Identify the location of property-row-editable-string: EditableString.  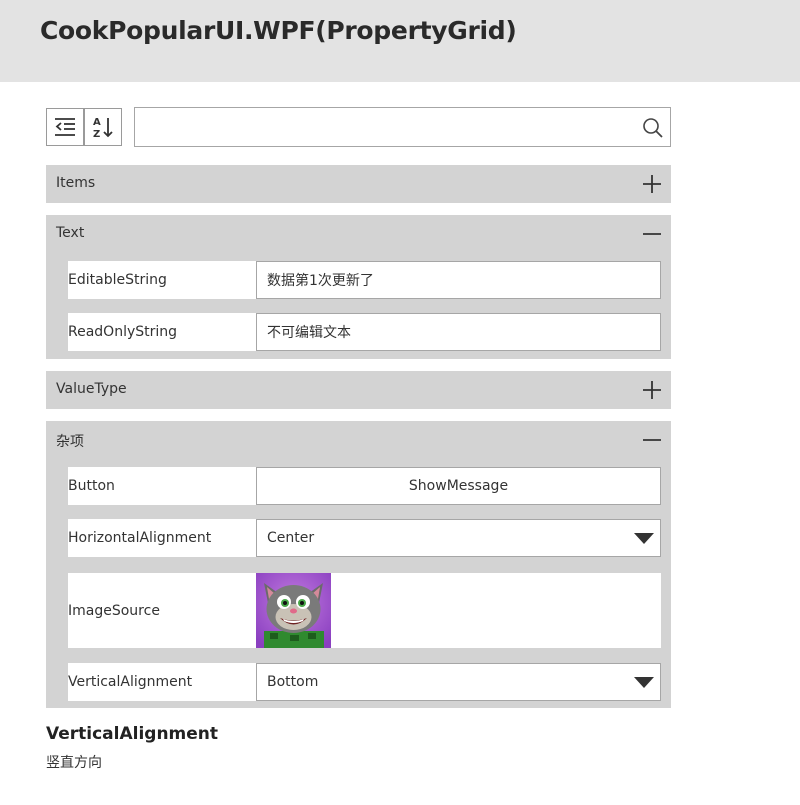
(364, 280).